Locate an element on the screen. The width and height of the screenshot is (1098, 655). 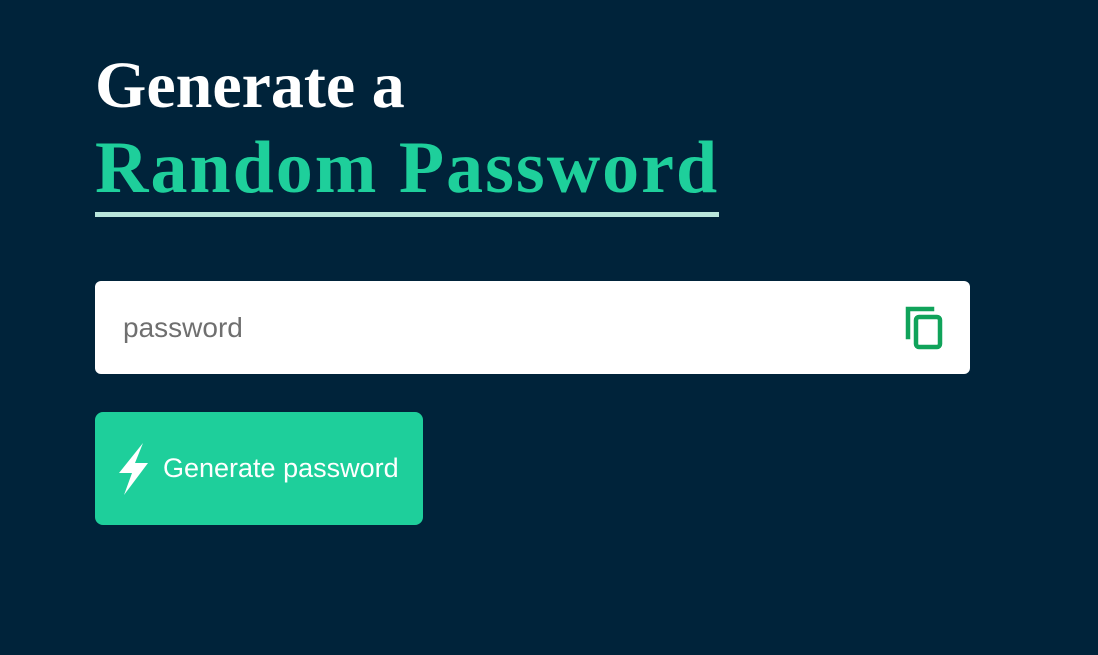
hero-heading: Generate a Random Password is located at coordinates (407, 132).